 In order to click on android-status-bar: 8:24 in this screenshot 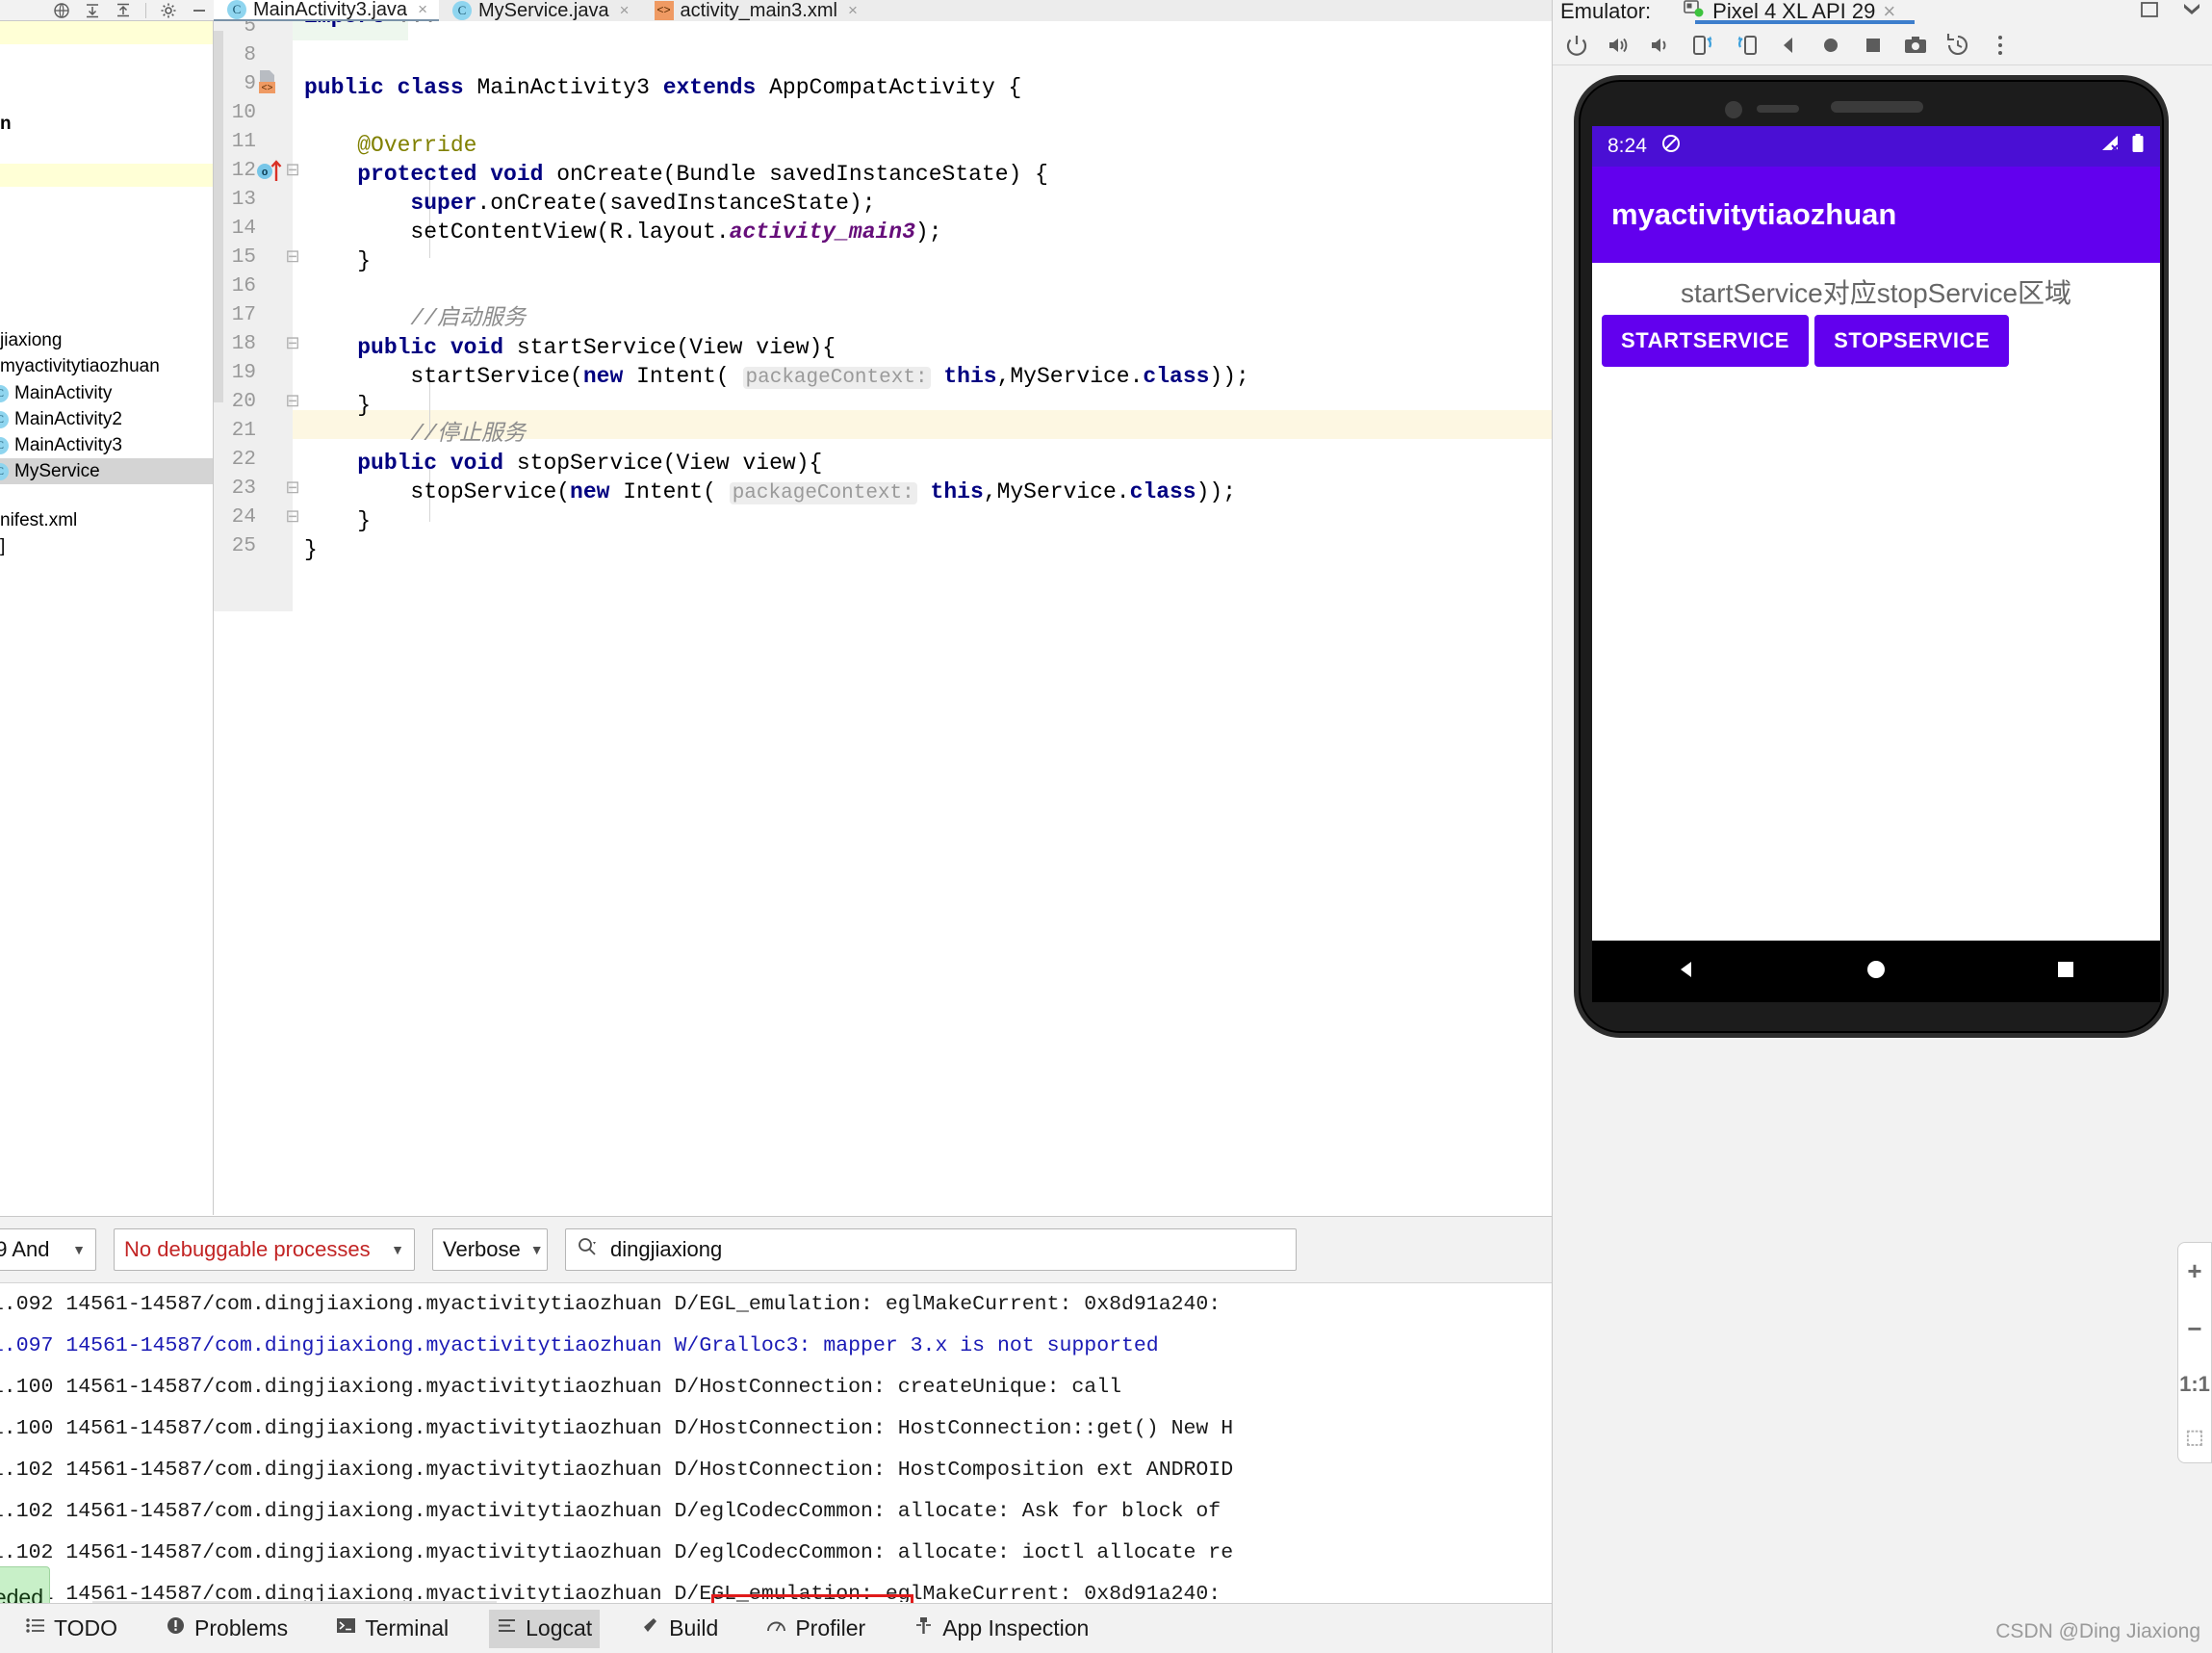, I will do `click(1876, 146)`.